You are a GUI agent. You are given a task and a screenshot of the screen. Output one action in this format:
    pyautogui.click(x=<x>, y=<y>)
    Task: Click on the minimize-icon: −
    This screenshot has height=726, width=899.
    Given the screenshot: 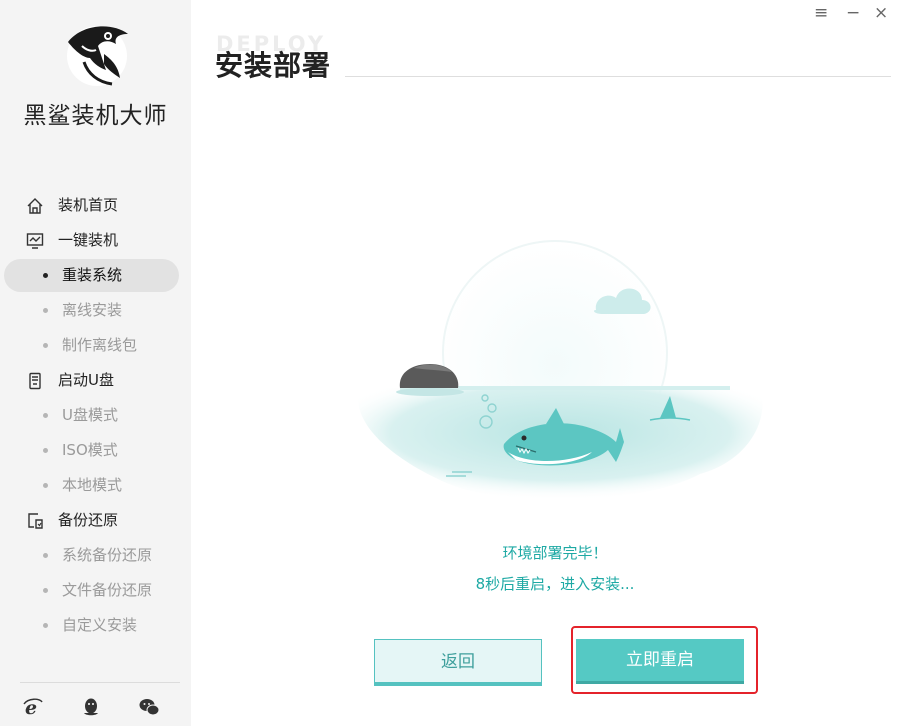 What is the action you would take?
    pyautogui.click(x=853, y=13)
    